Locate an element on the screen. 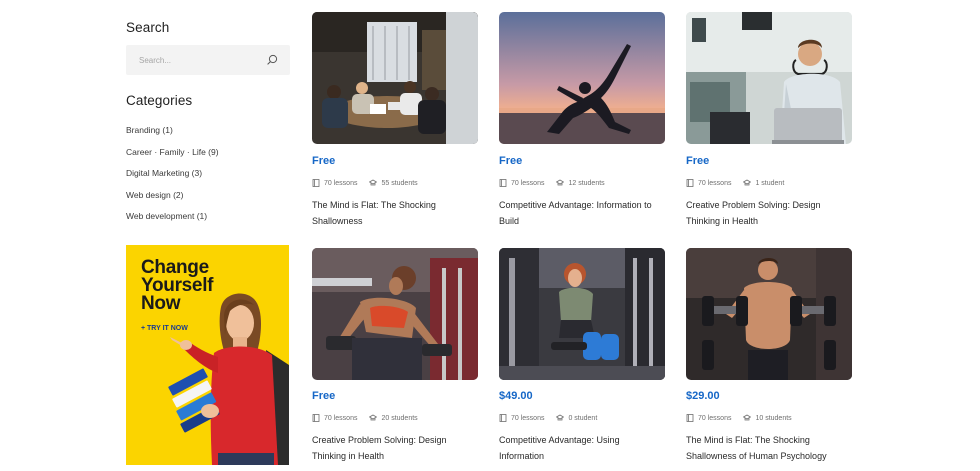  course-title: Competitive Advantage: Using Information is located at coordinates (582, 448).